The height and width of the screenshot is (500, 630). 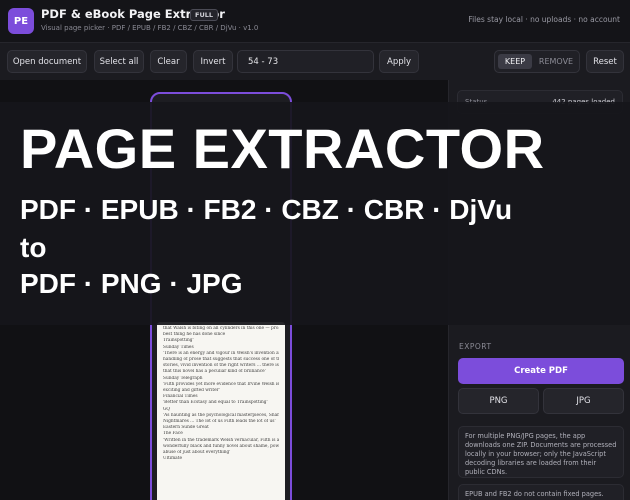 What do you see at coordinates (131, 283) in the screenshot?
I see `banner-output-formats: PDF · PNG · JPG` at bounding box center [131, 283].